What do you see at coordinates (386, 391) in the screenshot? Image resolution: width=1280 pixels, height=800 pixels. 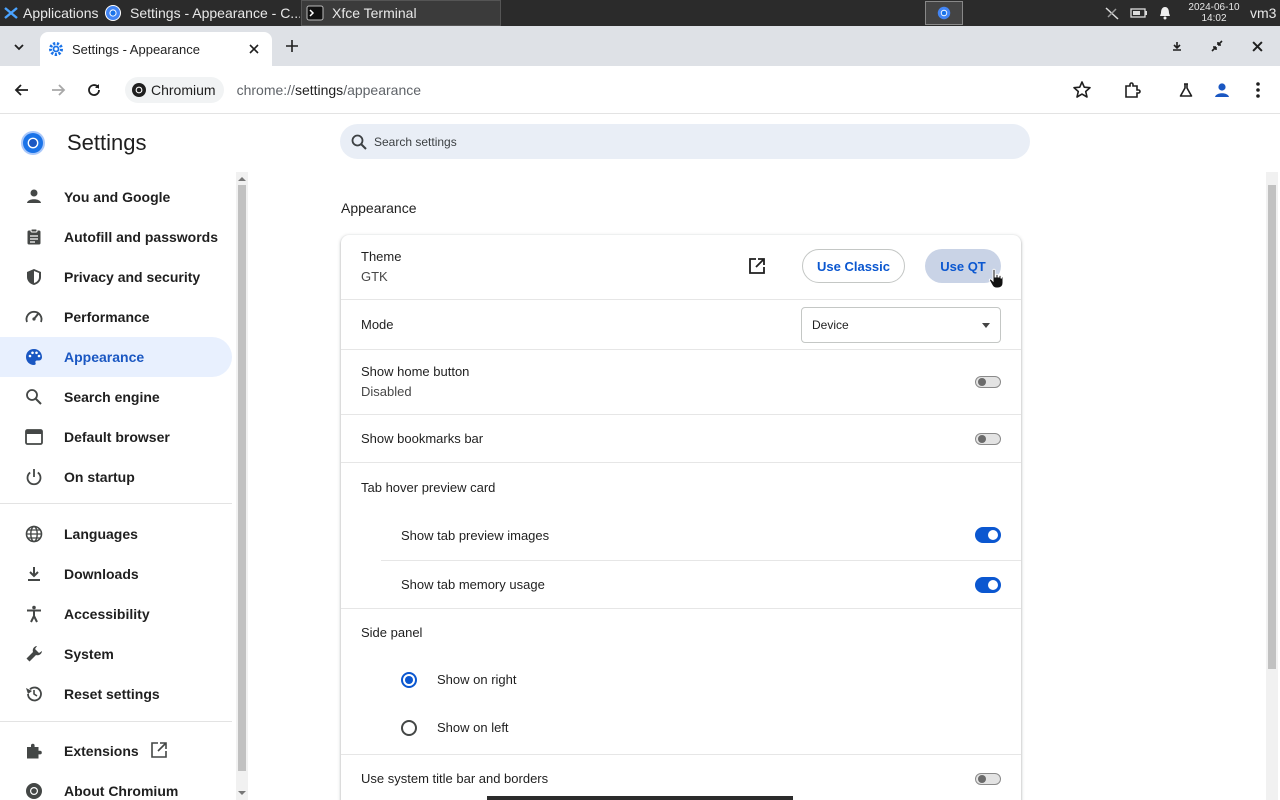 I see `home-button-status: Disabled` at bounding box center [386, 391].